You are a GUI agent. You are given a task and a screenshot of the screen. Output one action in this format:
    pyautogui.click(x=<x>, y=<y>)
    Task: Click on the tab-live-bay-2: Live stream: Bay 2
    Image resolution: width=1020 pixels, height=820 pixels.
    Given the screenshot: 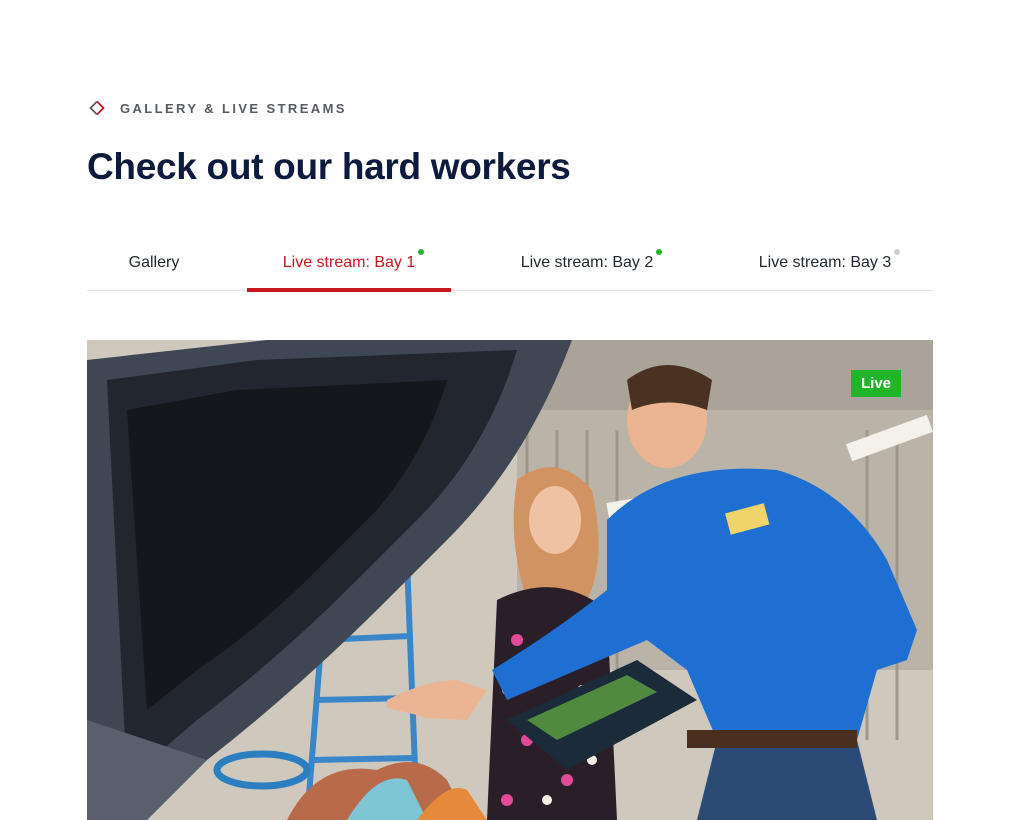 What is the action you would take?
    pyautogui.click(x=587, y=263)
    